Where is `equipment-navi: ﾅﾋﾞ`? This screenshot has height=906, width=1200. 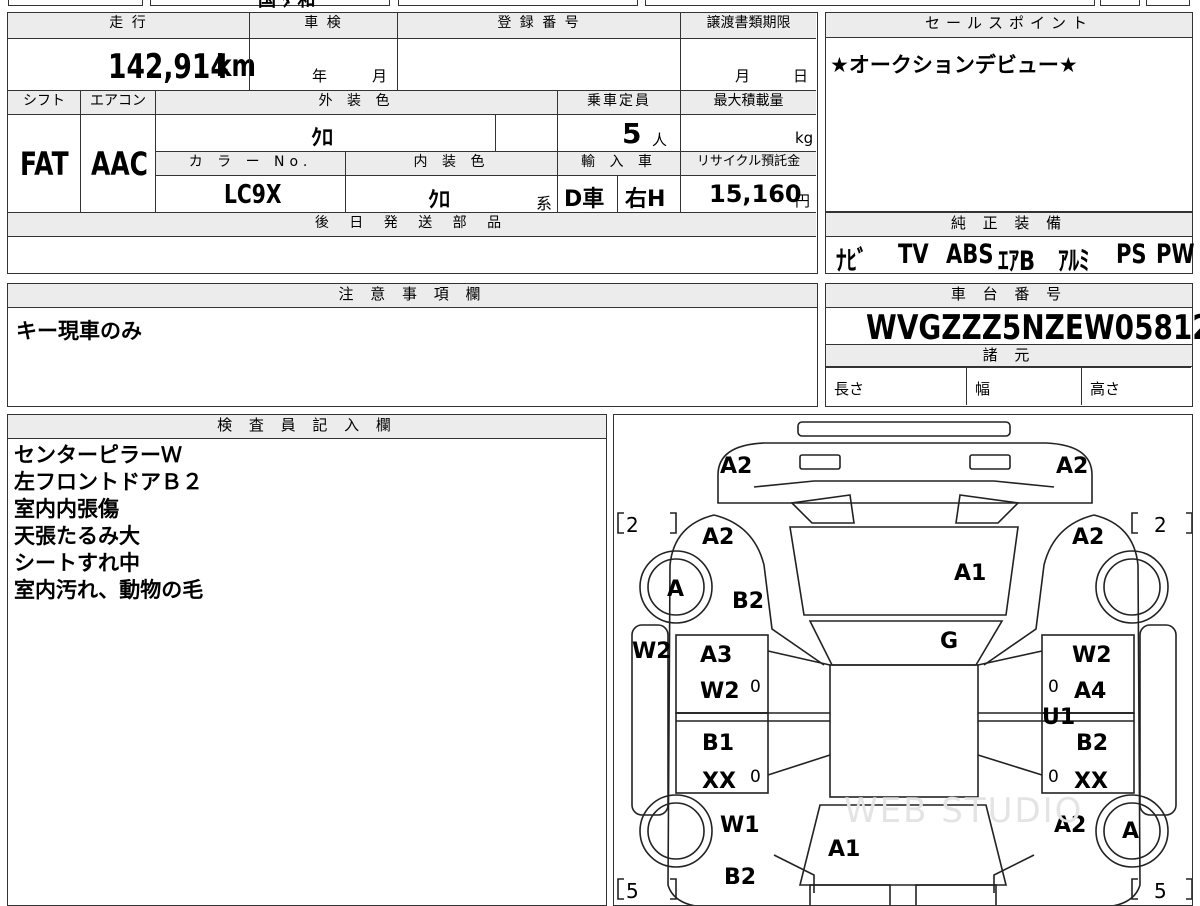
equipment-navi: ﾅﾋﾞ is located at coordinates (852, 261).